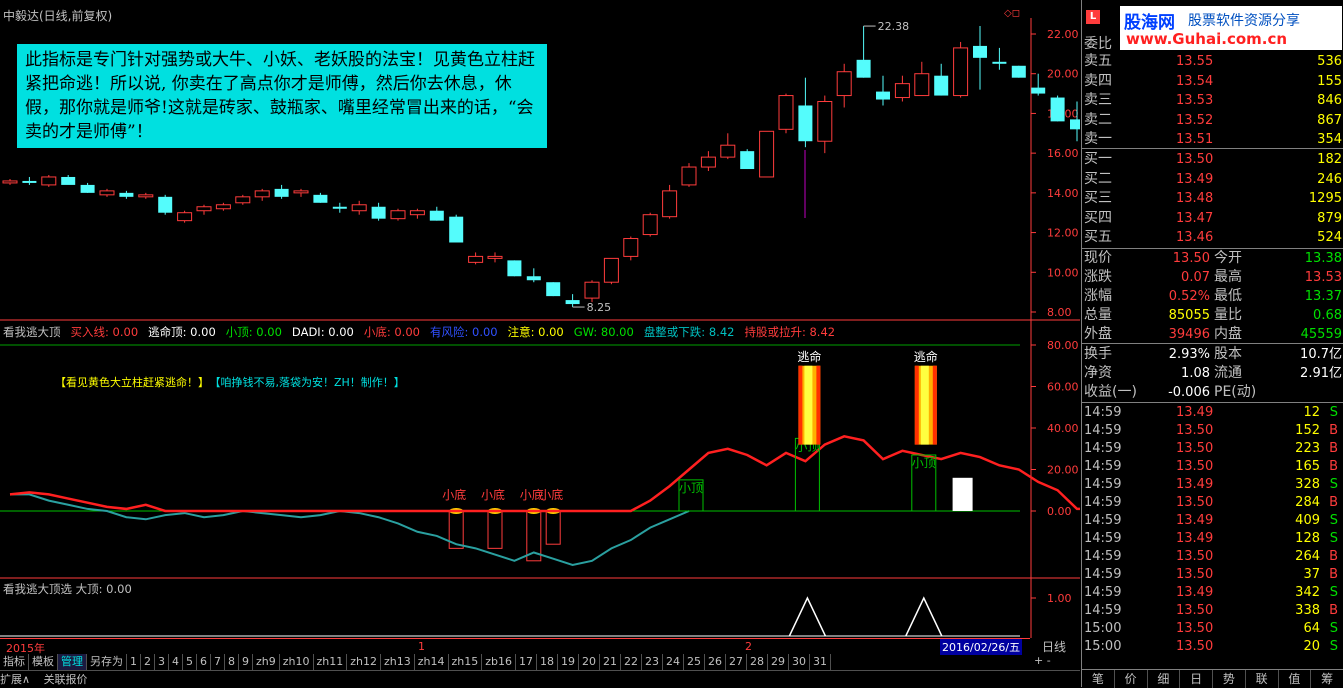 This screenshot has width=1343, height=688. I want to click on bid-row-vol: 182, so click(1329, 159).